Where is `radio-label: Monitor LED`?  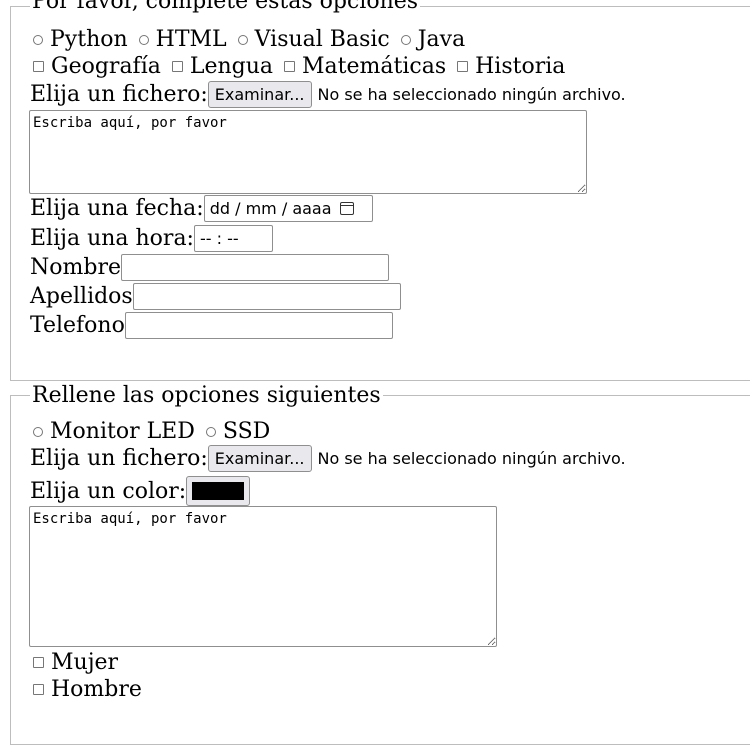 radio-label: Monitor LED is located at coordinates (122, 431).